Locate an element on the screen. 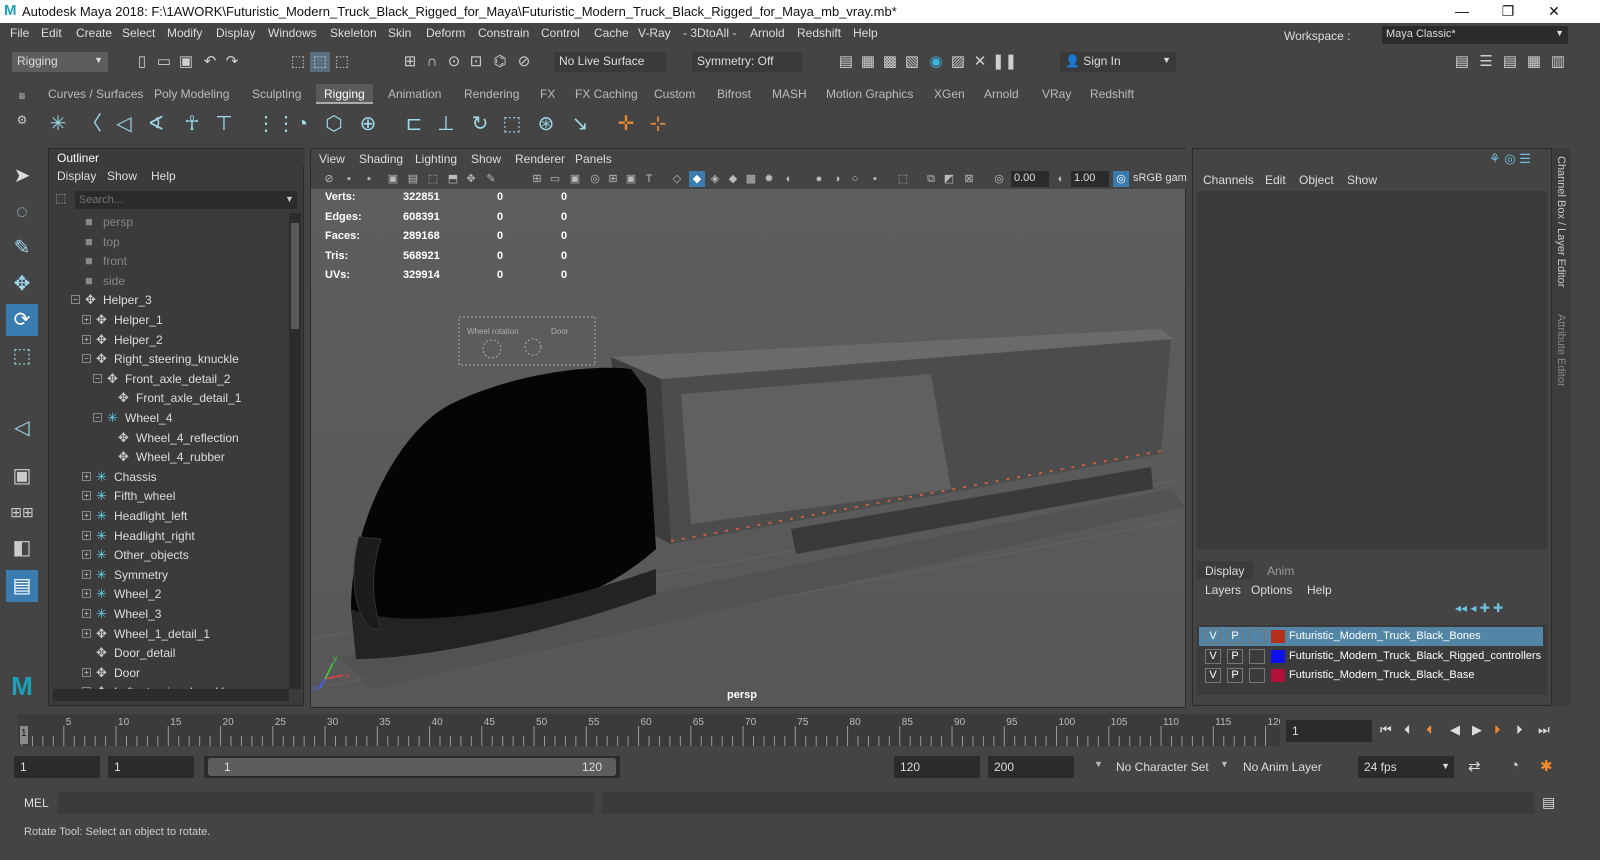  select-camera-icon: ⊘ is located at coordinates (329, 179).